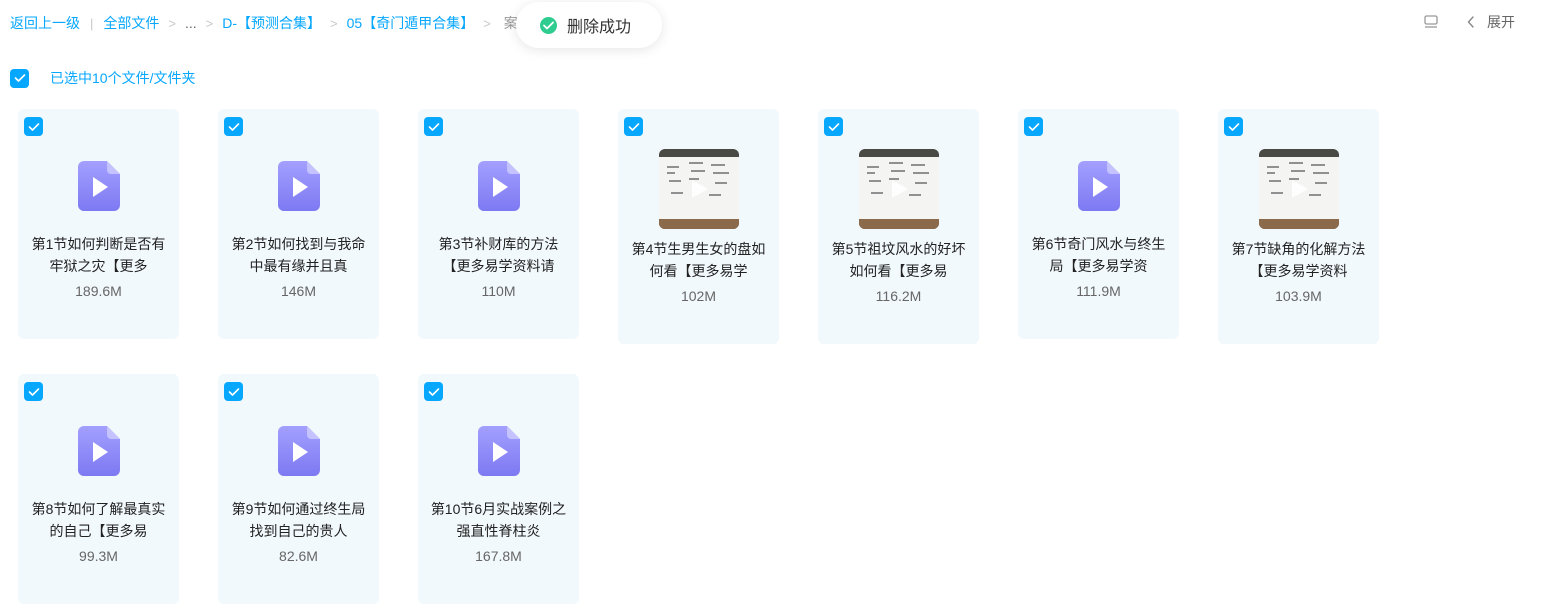 The width and height of the screenshot is (1549, 604). I want to click on success-check-icon, so click(548, 25).